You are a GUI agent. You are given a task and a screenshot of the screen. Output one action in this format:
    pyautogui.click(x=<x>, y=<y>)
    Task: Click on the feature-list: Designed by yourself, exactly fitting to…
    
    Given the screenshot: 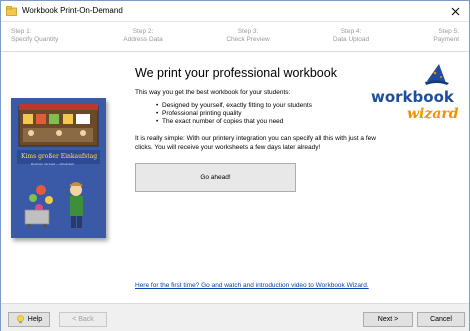 What is the action you would take?
    pyautogui.click(x=234, y=114)
    